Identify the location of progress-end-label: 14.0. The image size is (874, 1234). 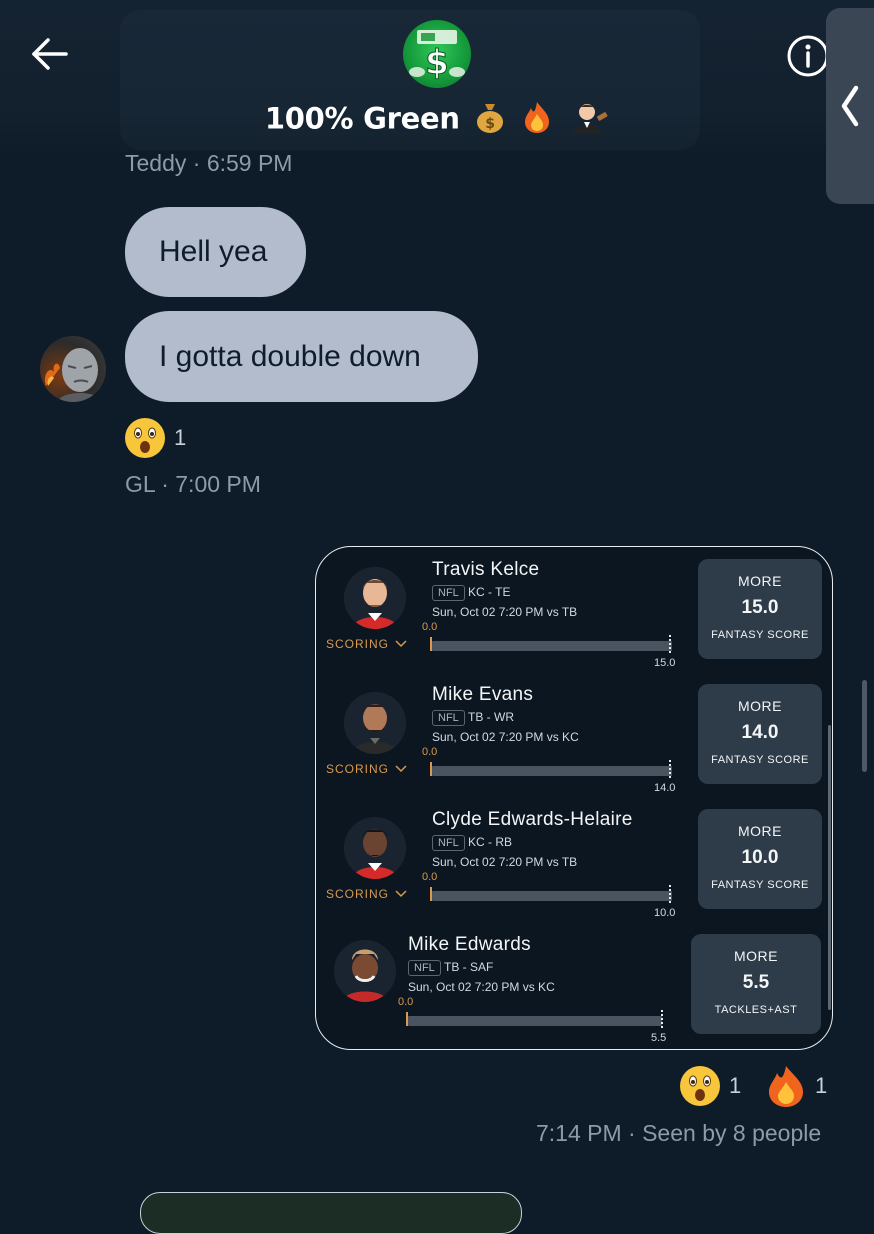
(665, 788).